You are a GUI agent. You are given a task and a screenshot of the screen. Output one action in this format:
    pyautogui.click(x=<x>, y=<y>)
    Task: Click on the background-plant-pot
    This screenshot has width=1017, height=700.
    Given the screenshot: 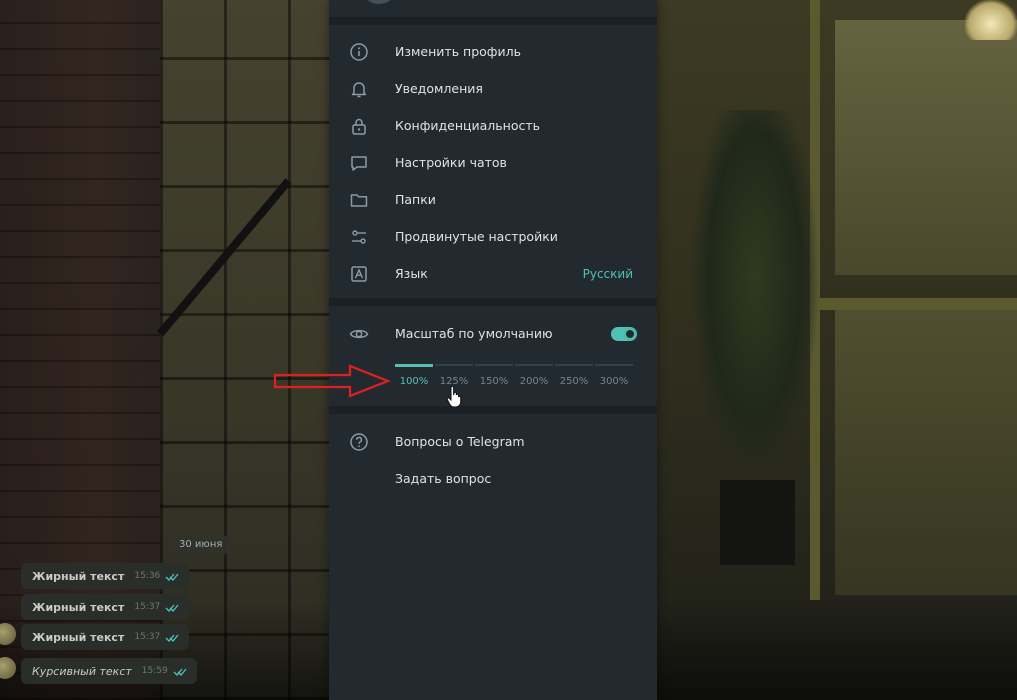 What is the action you would take?
    pyautogui.click(x=757, y=522)
    